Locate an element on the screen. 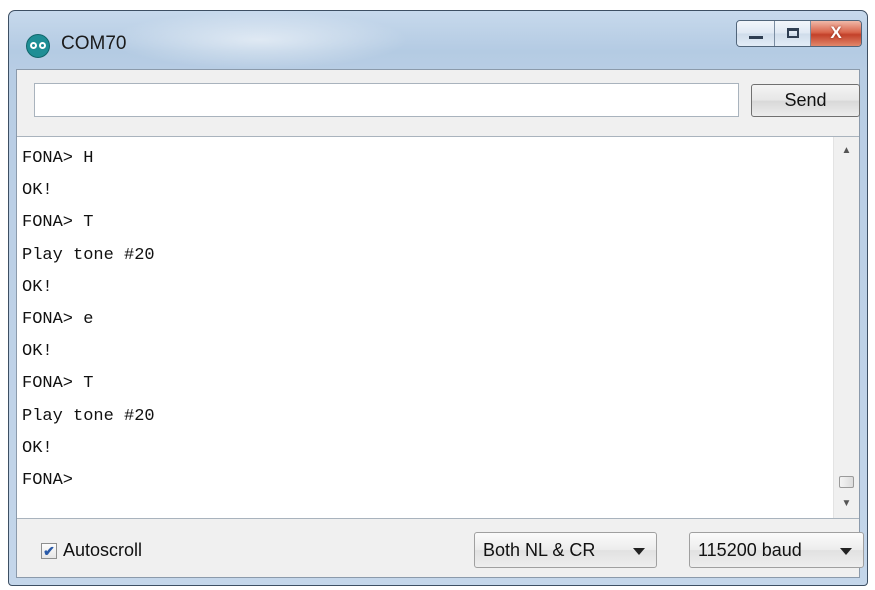  close-icon: X is located at coordinates (836, 32).